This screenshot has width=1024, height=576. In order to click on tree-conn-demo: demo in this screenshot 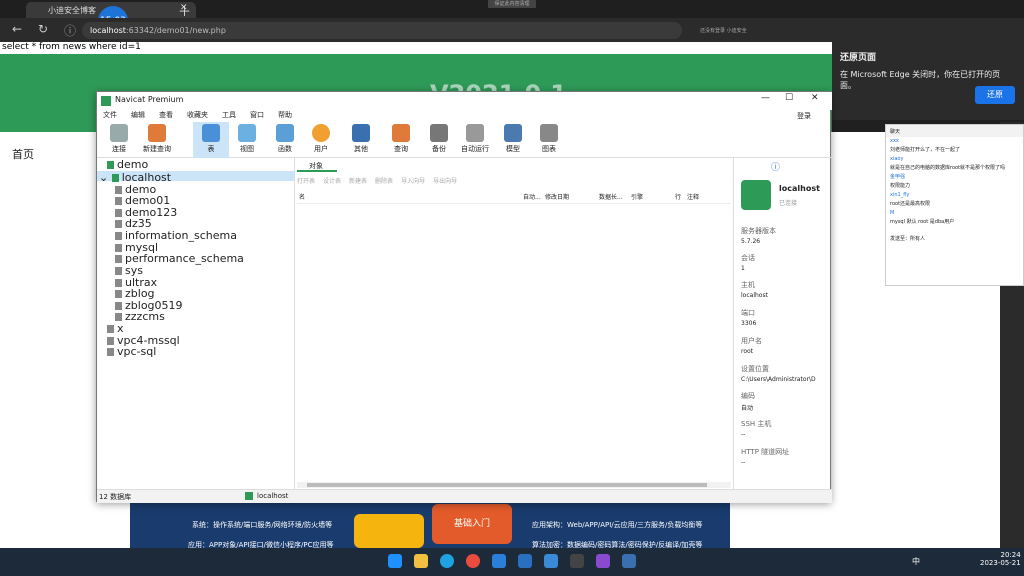, I will do `click(127, 164)`.